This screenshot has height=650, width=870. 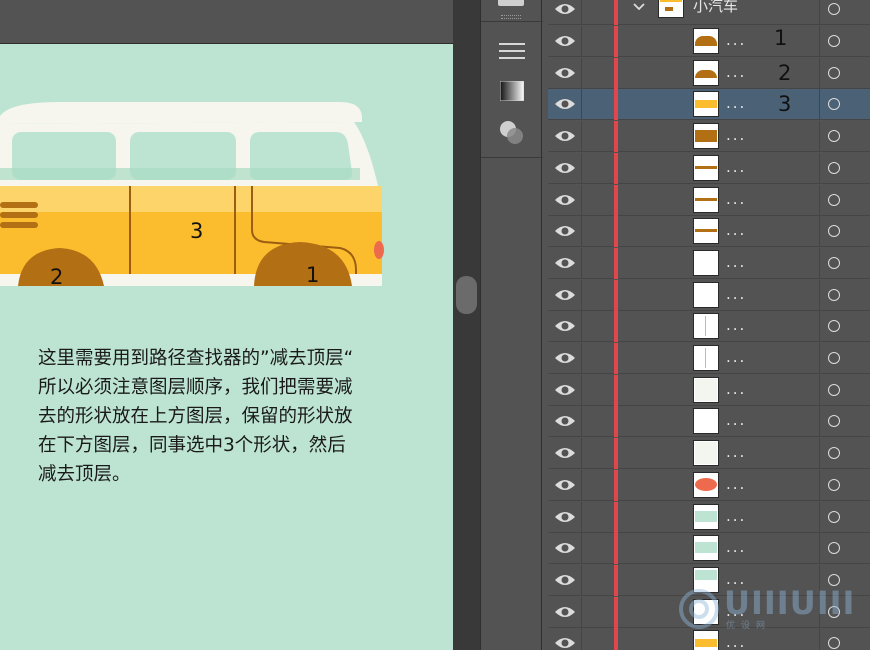 What do you see at coordinates (511, 3) in the screenshot?
I see `panel-top-button` at bounding box center [511, 3].